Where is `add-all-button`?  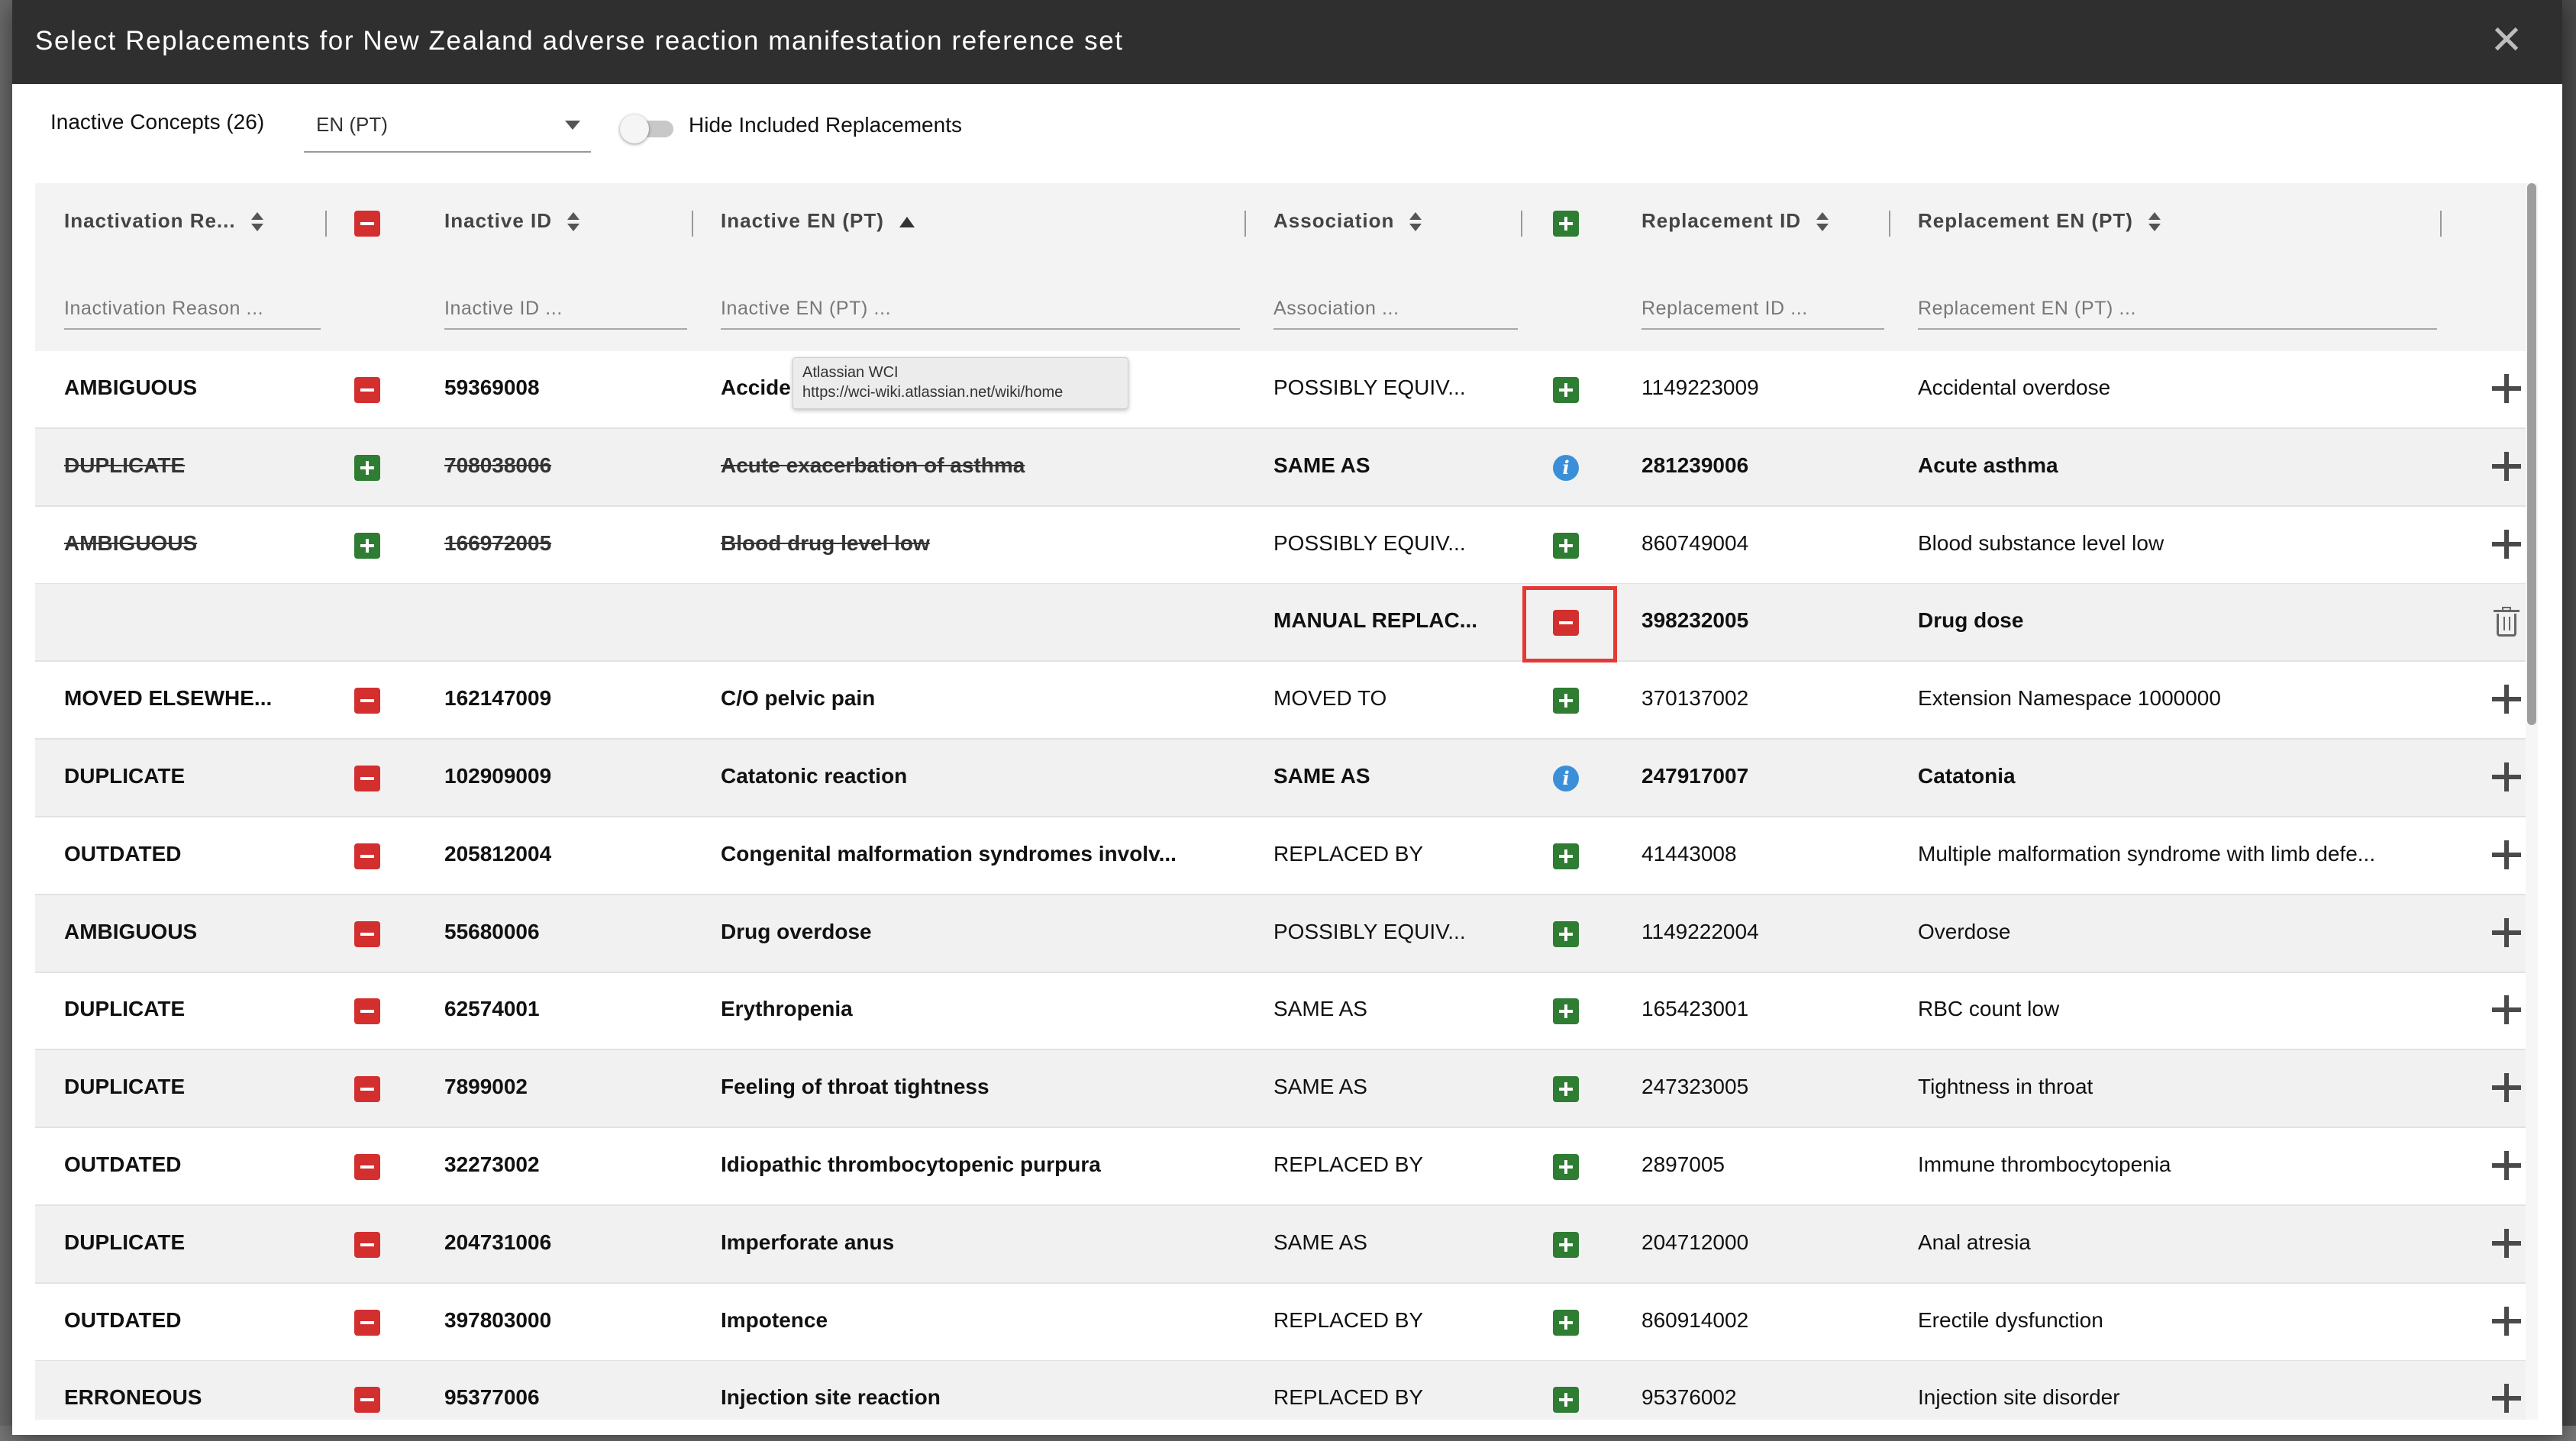 add-all-button is located at coordinates (1566, 224).